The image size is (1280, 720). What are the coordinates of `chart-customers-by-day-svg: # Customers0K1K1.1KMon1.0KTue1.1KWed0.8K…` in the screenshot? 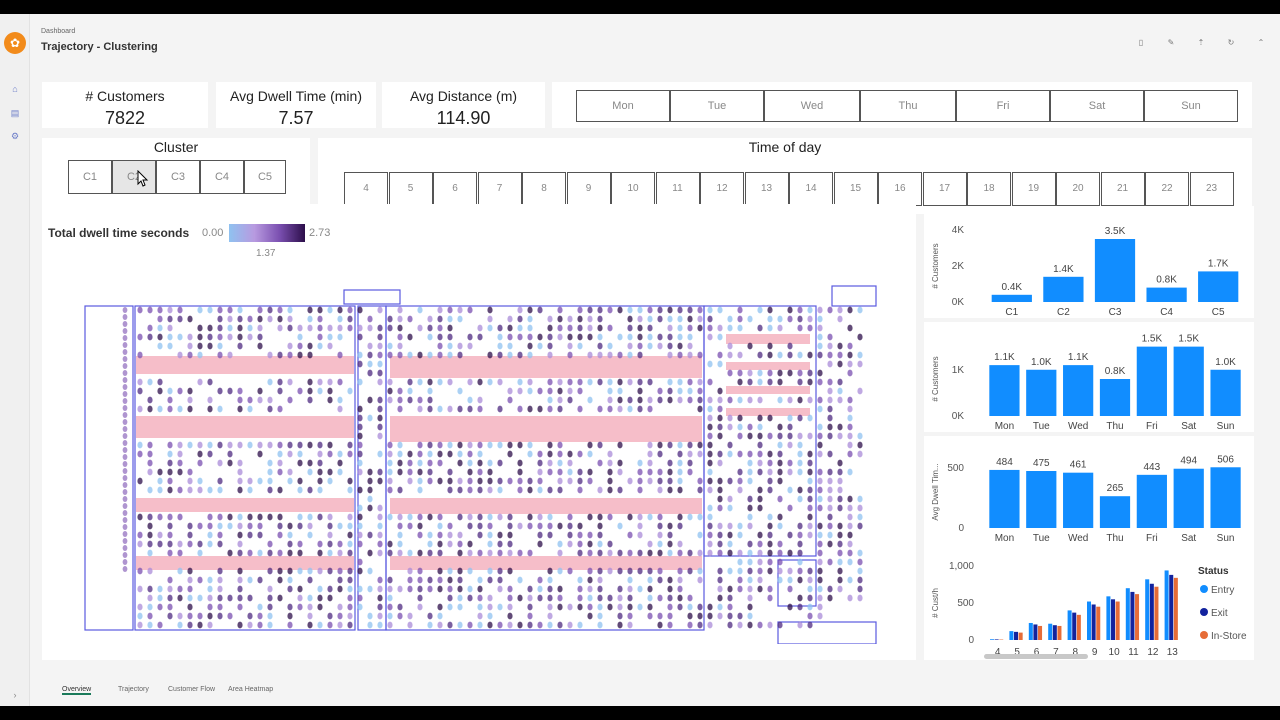 It's located at (1089, 377).